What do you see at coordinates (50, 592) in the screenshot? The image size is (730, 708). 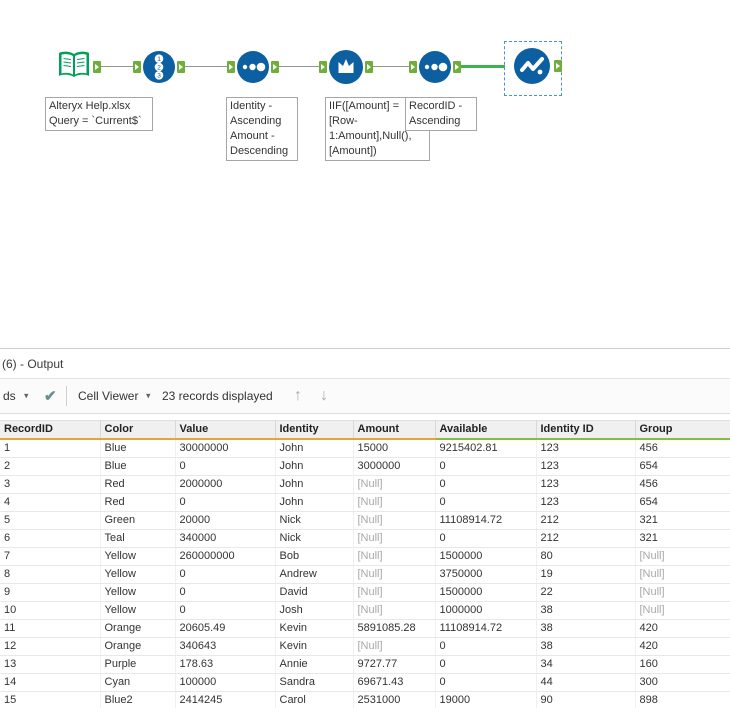 I see `table-cell: 9` at bounding box center [50, 592].